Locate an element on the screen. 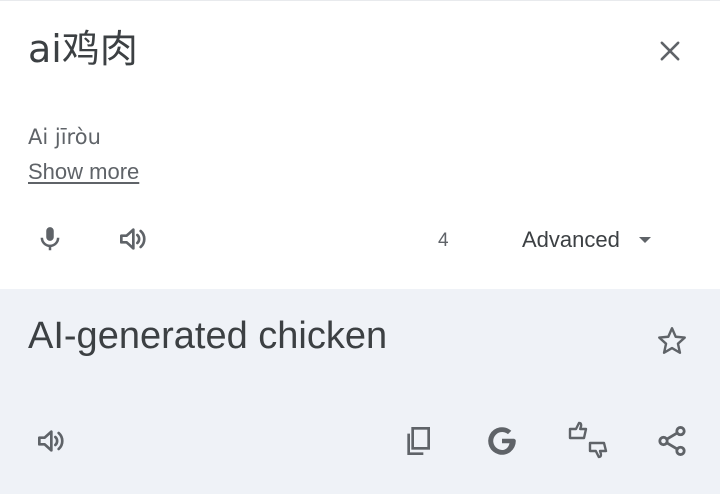 The image size is (720, 494). source-text-input: ai鸡肉 is located at coordinates (83, 49).